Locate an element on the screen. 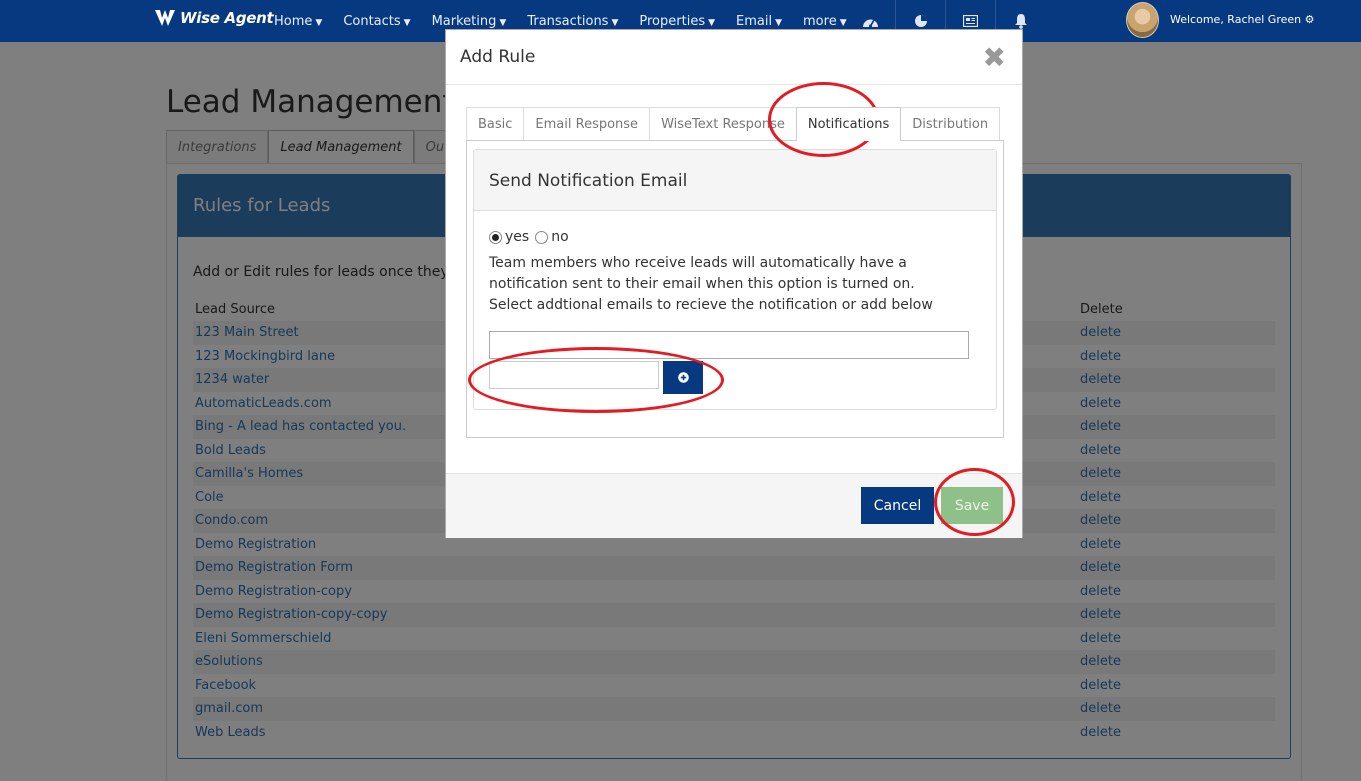 The image size is (1361, 781). radio-yes-label: yes is located at coordinates (517, 237).